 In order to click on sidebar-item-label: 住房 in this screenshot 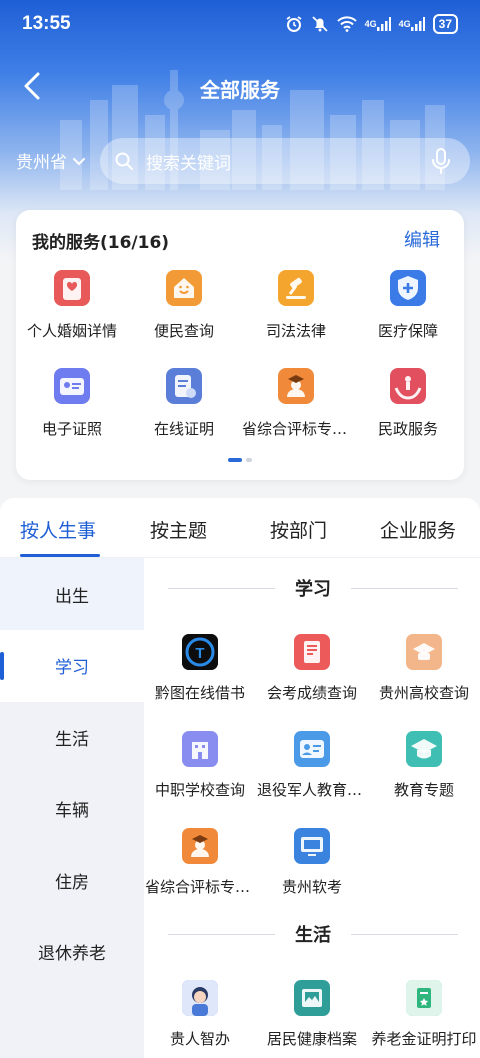, I will do `click(72, 882)`.